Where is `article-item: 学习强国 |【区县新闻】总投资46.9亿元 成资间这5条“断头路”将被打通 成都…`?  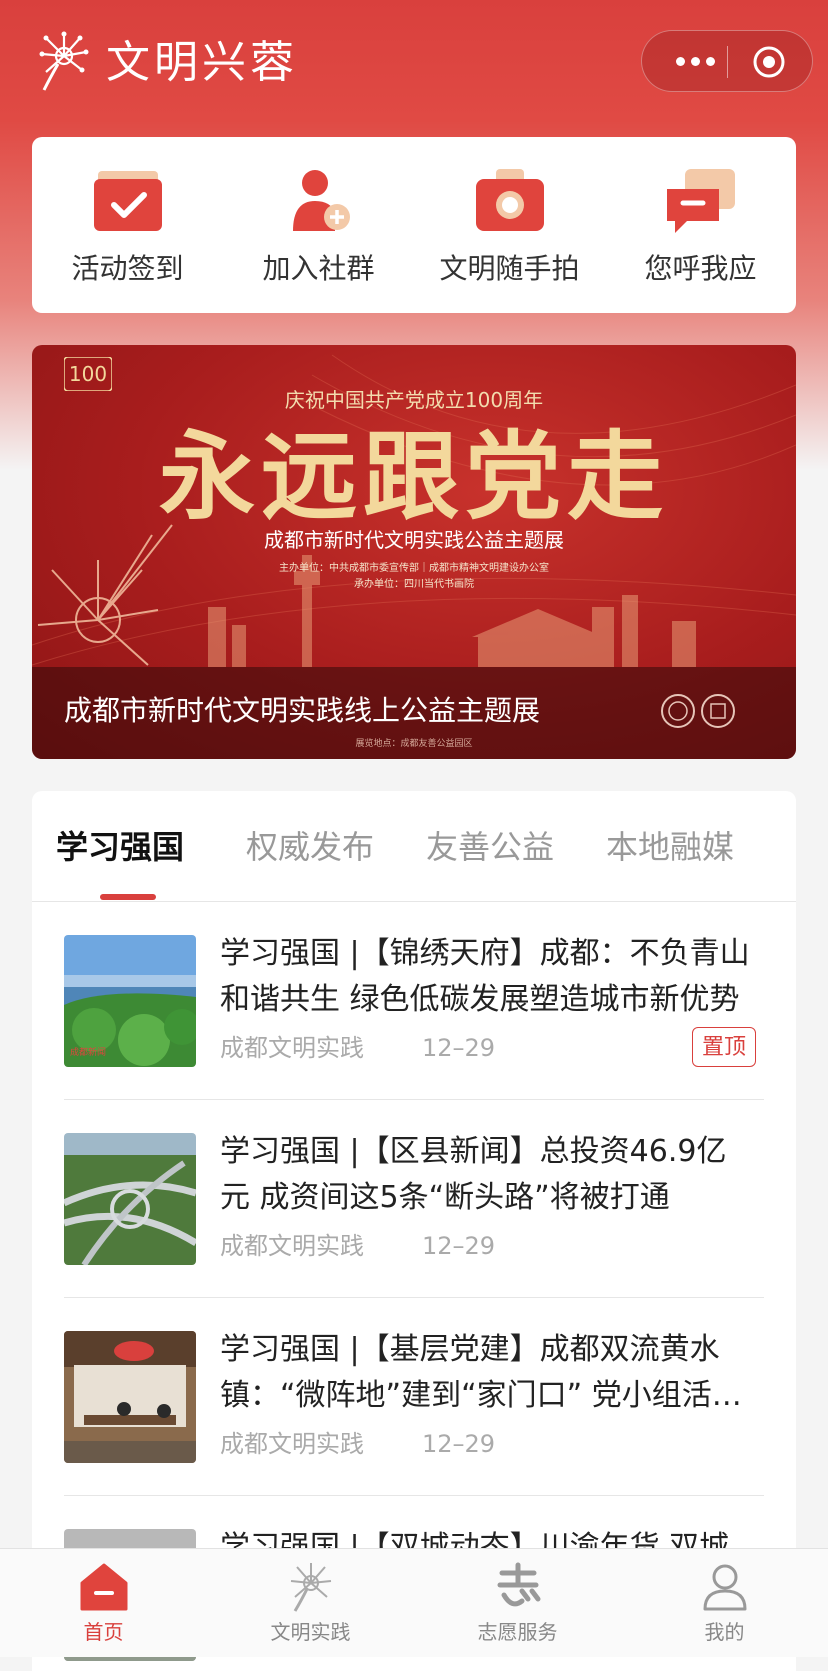
article-item: 学习强国 |【区县新闻】总投资46.9亿元 成资间这5条“断头路”将被打通 成都… is located at coordinates (414, 1199).